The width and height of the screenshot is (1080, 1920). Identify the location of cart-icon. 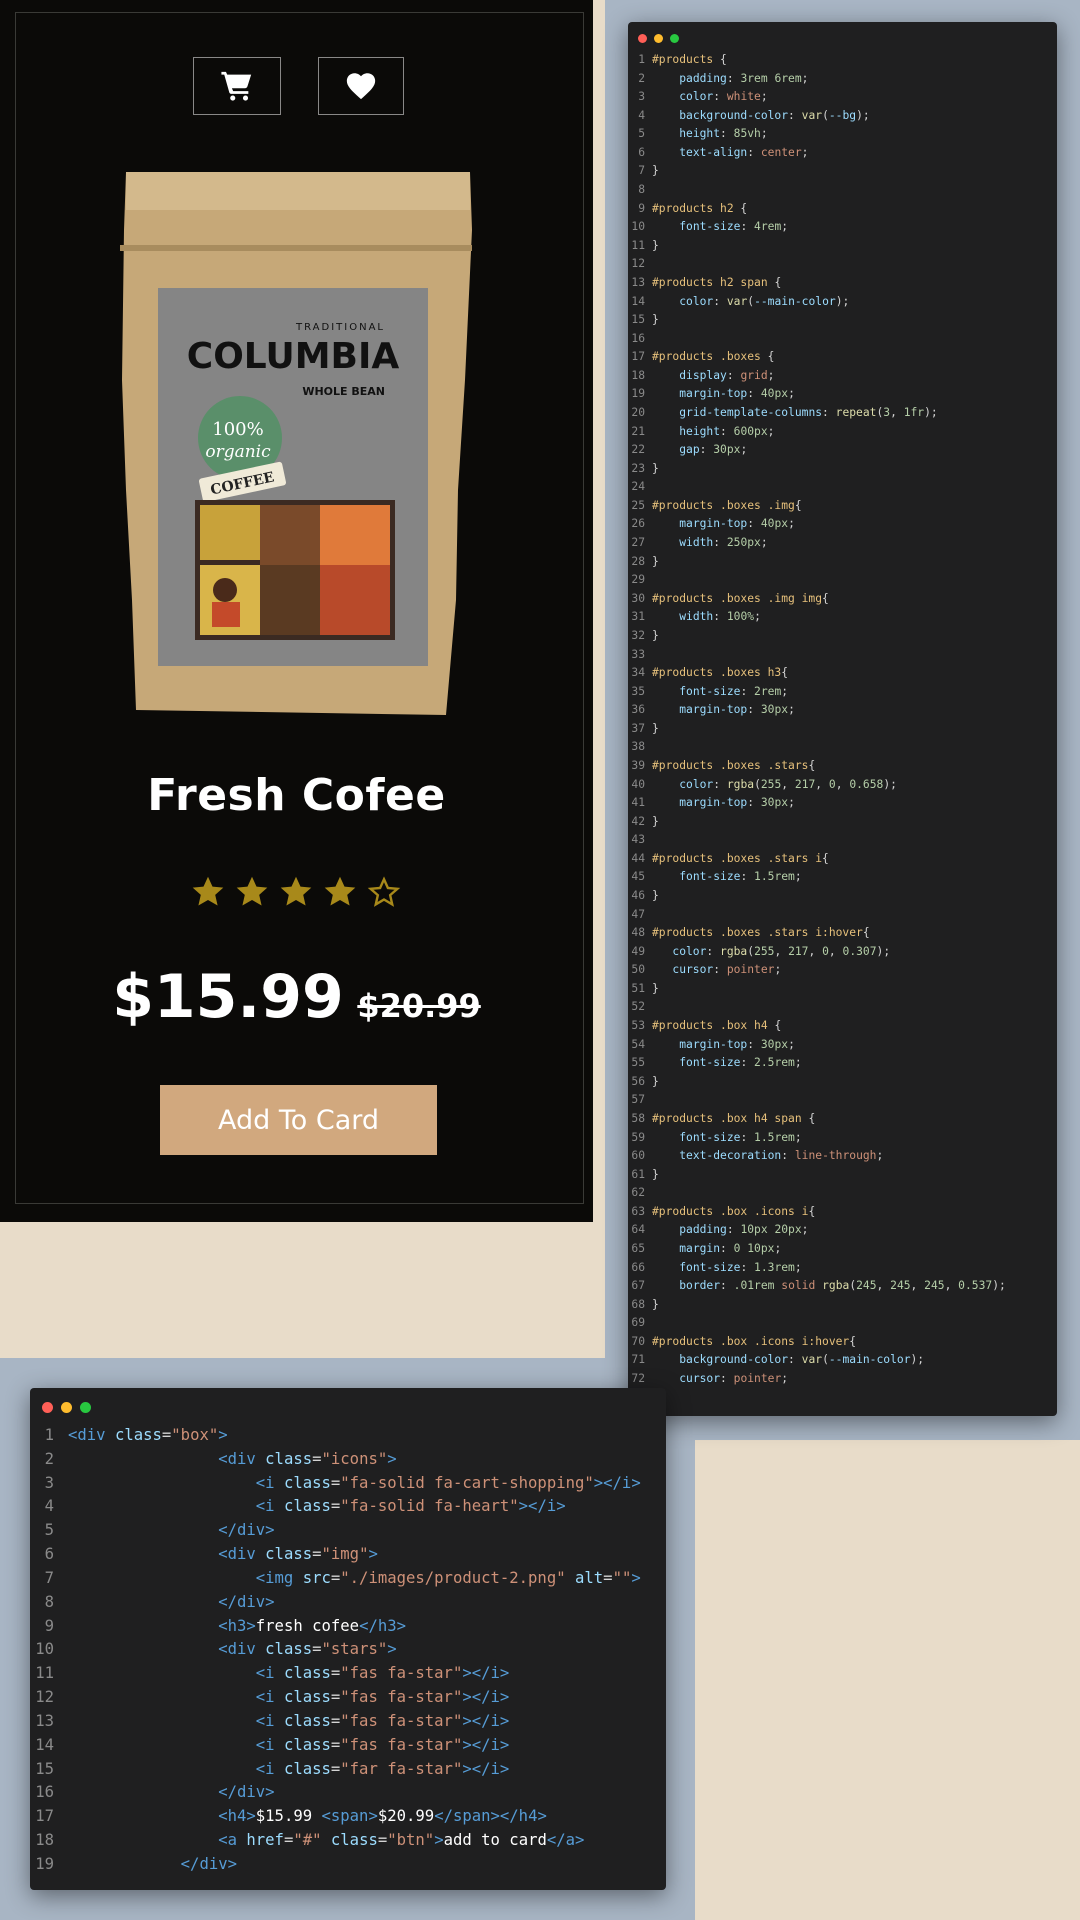
(236, 86).